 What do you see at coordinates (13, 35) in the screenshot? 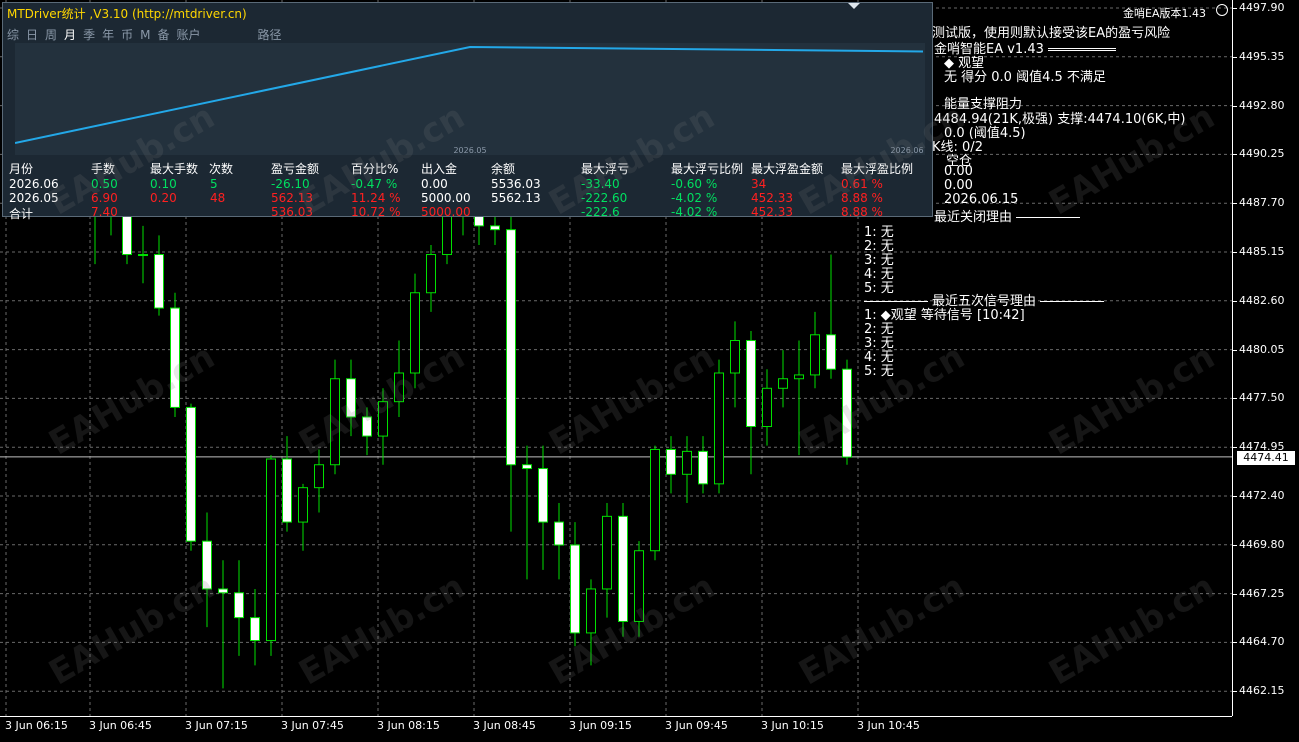
I see `tab-summary: 综` at bounding box center [13, 35].